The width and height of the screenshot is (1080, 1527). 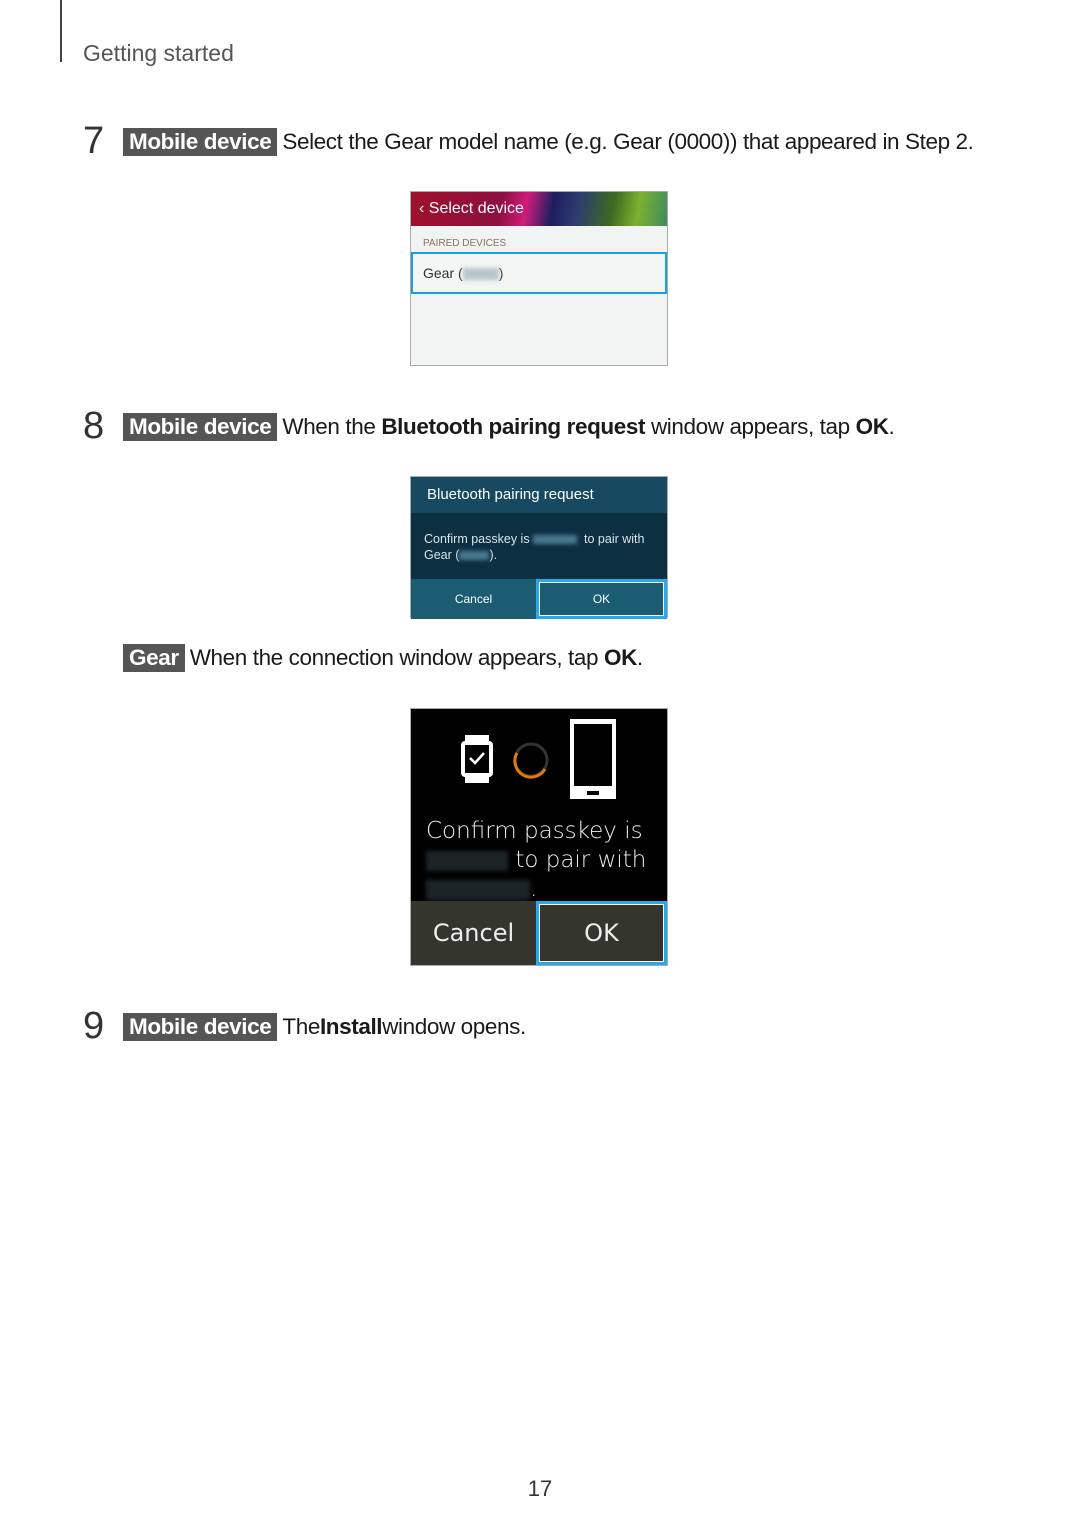 I want to click on select-device-screenshot: ‹ Select device PAIRED DEVICES Gear (), so click(x=539, y=278).